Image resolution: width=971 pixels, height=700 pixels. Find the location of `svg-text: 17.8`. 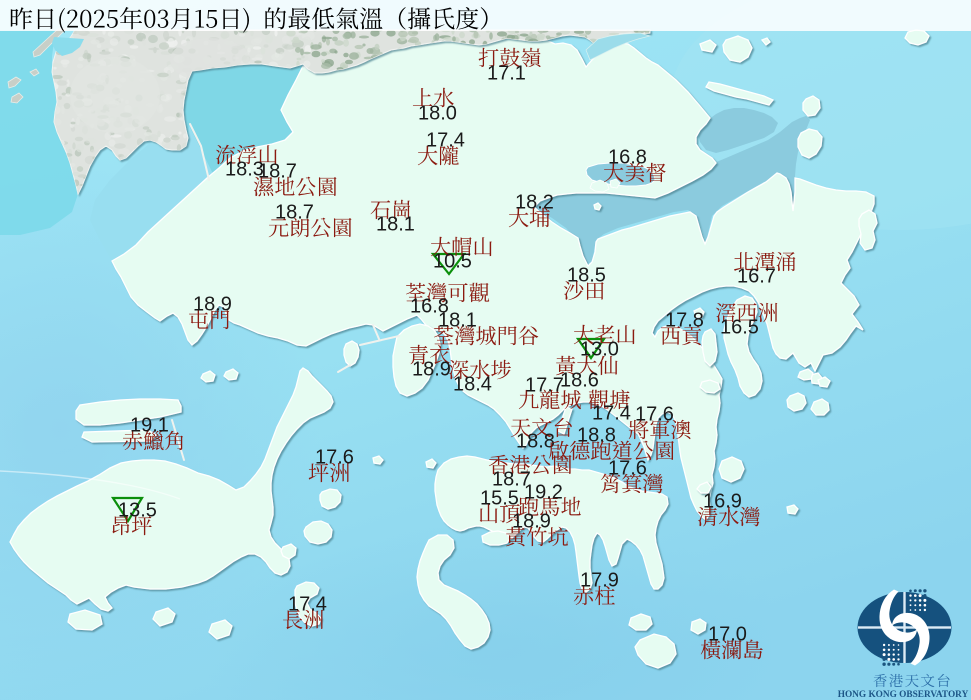

svg-text: 17.8 is located at coordinates (684, 321).